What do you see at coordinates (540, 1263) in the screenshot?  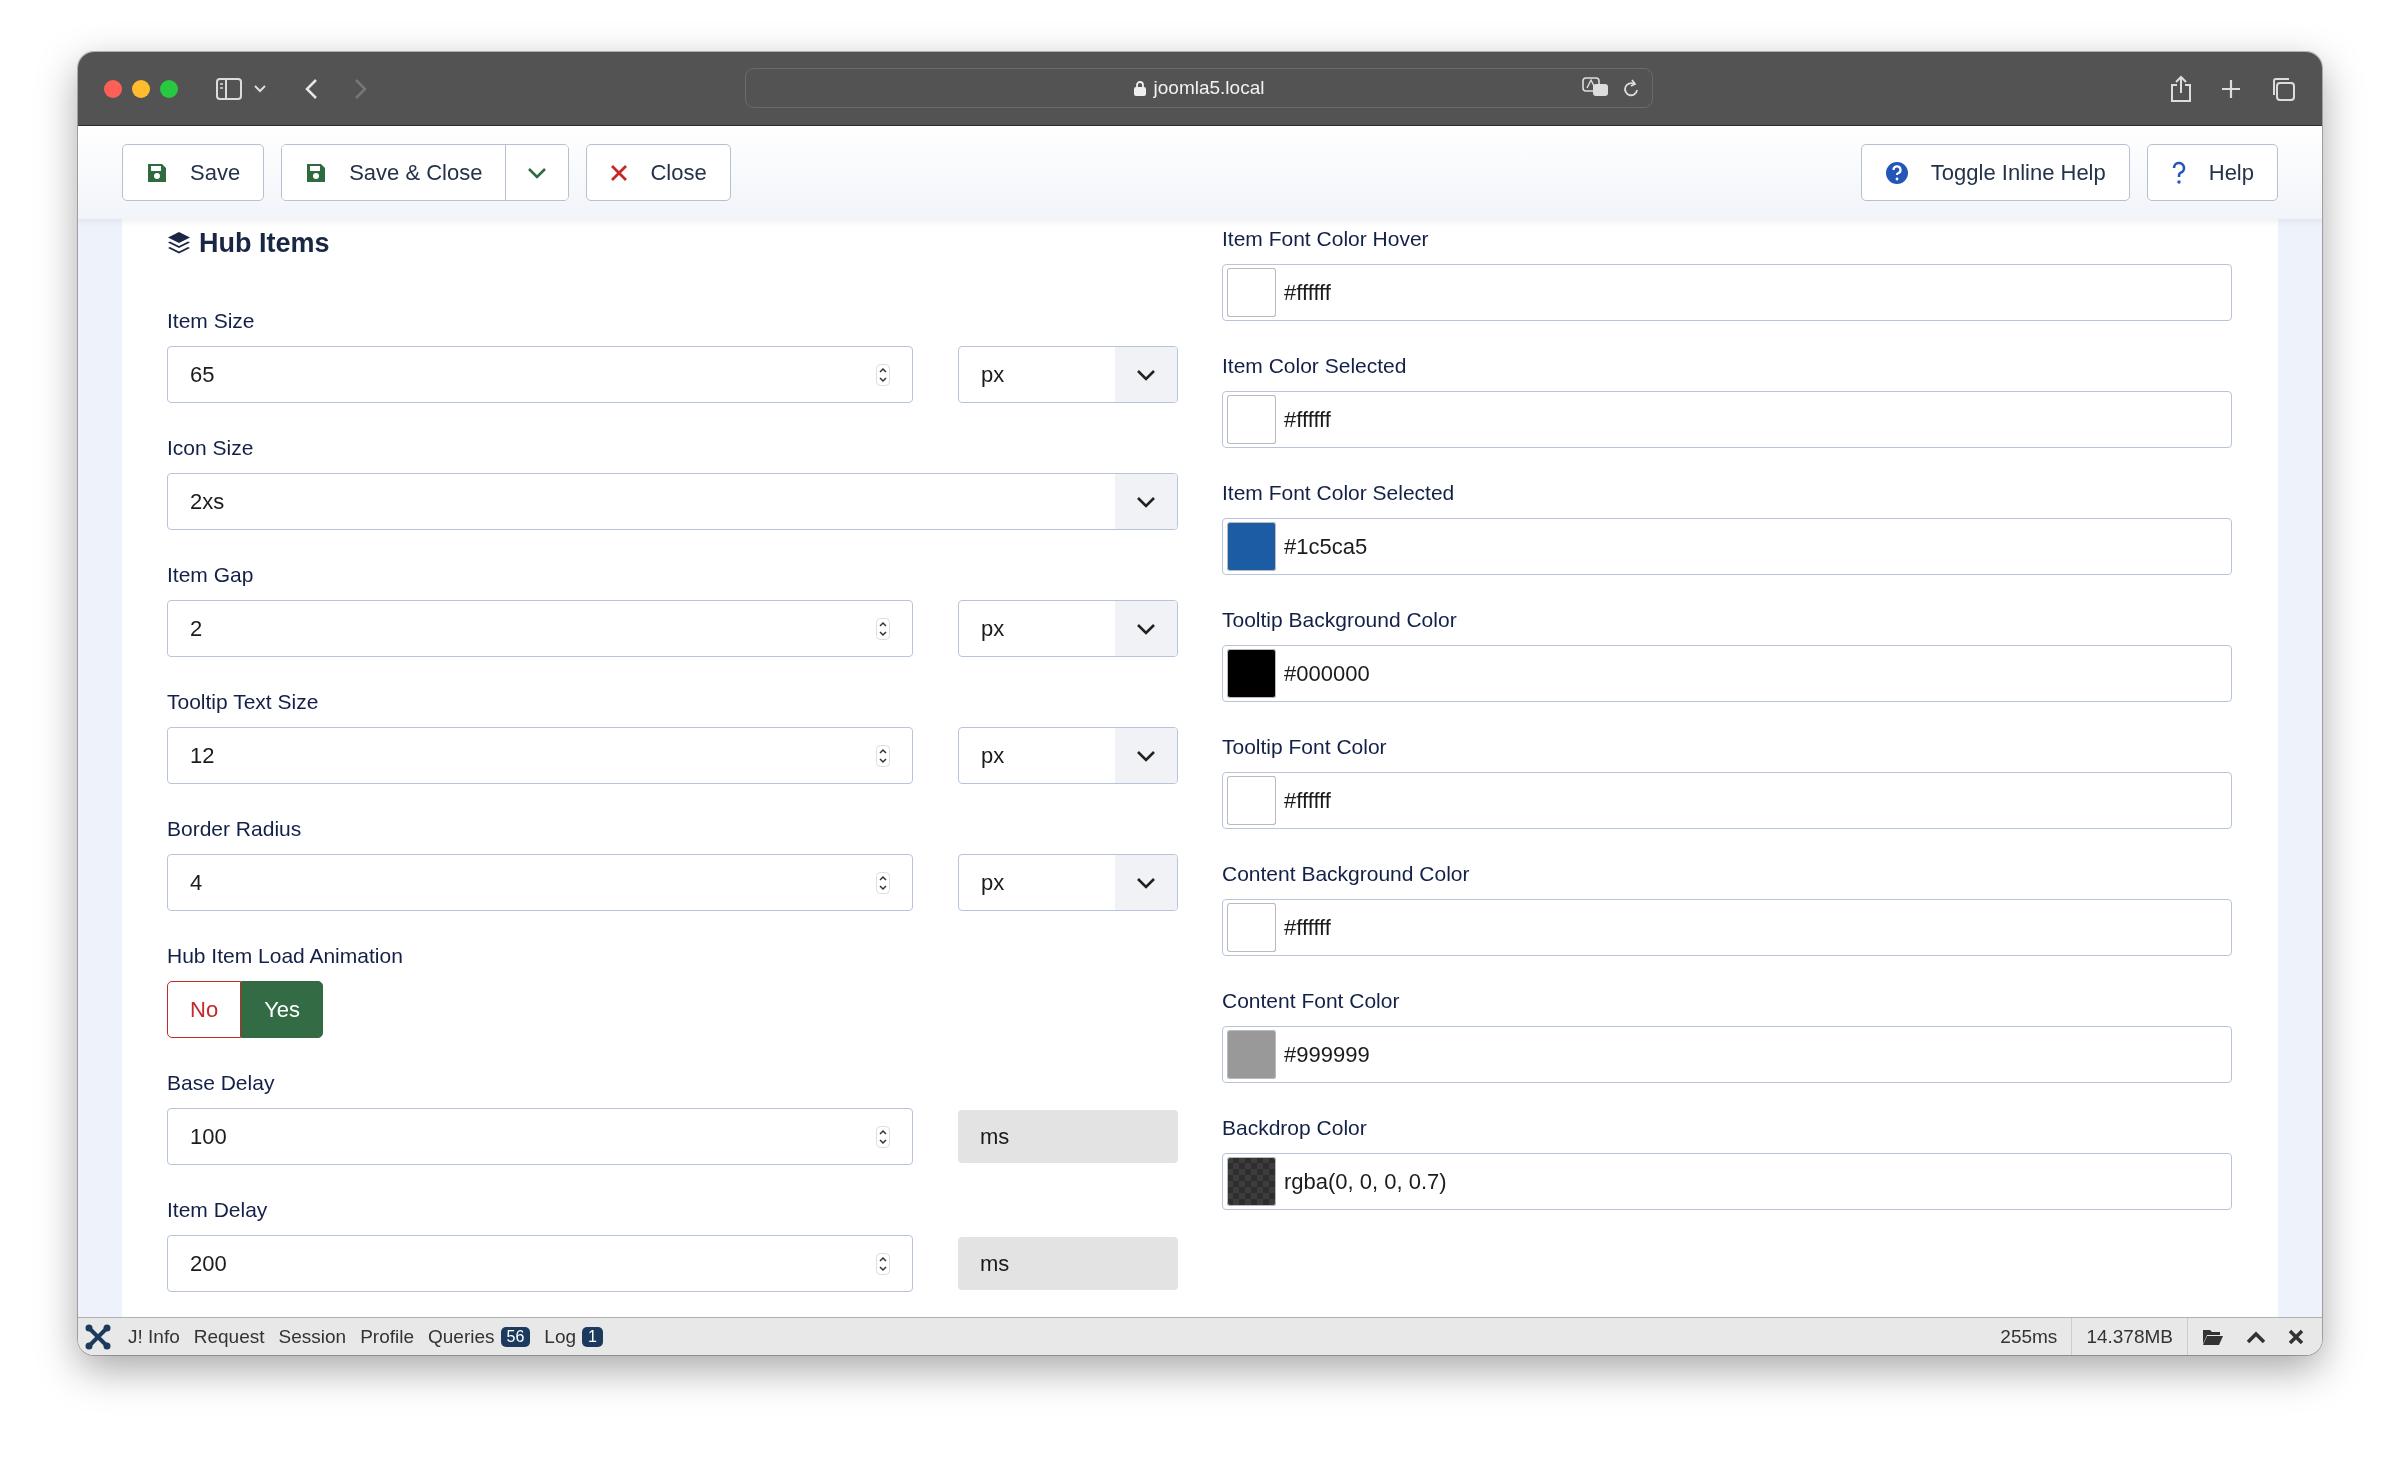 I see `number-input: 200` at bounding box center [540, 1263].